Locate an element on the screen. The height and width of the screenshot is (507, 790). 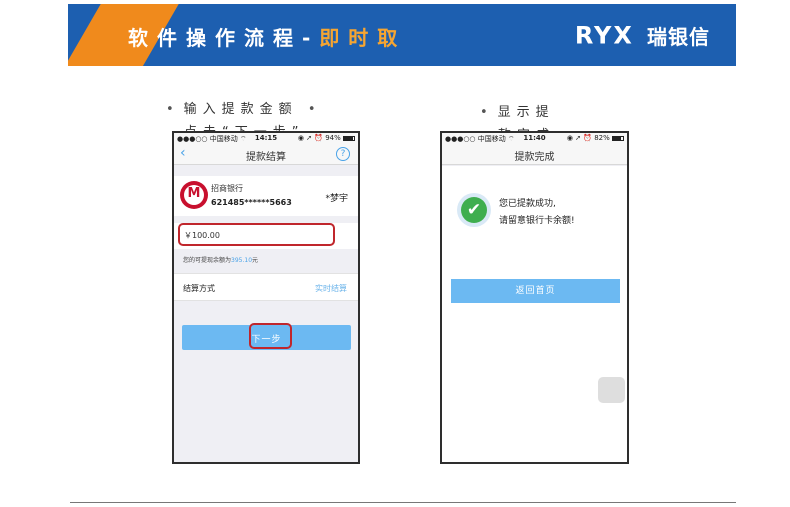
brand-logo-mark: RYX is located at coordinates (604, 36).